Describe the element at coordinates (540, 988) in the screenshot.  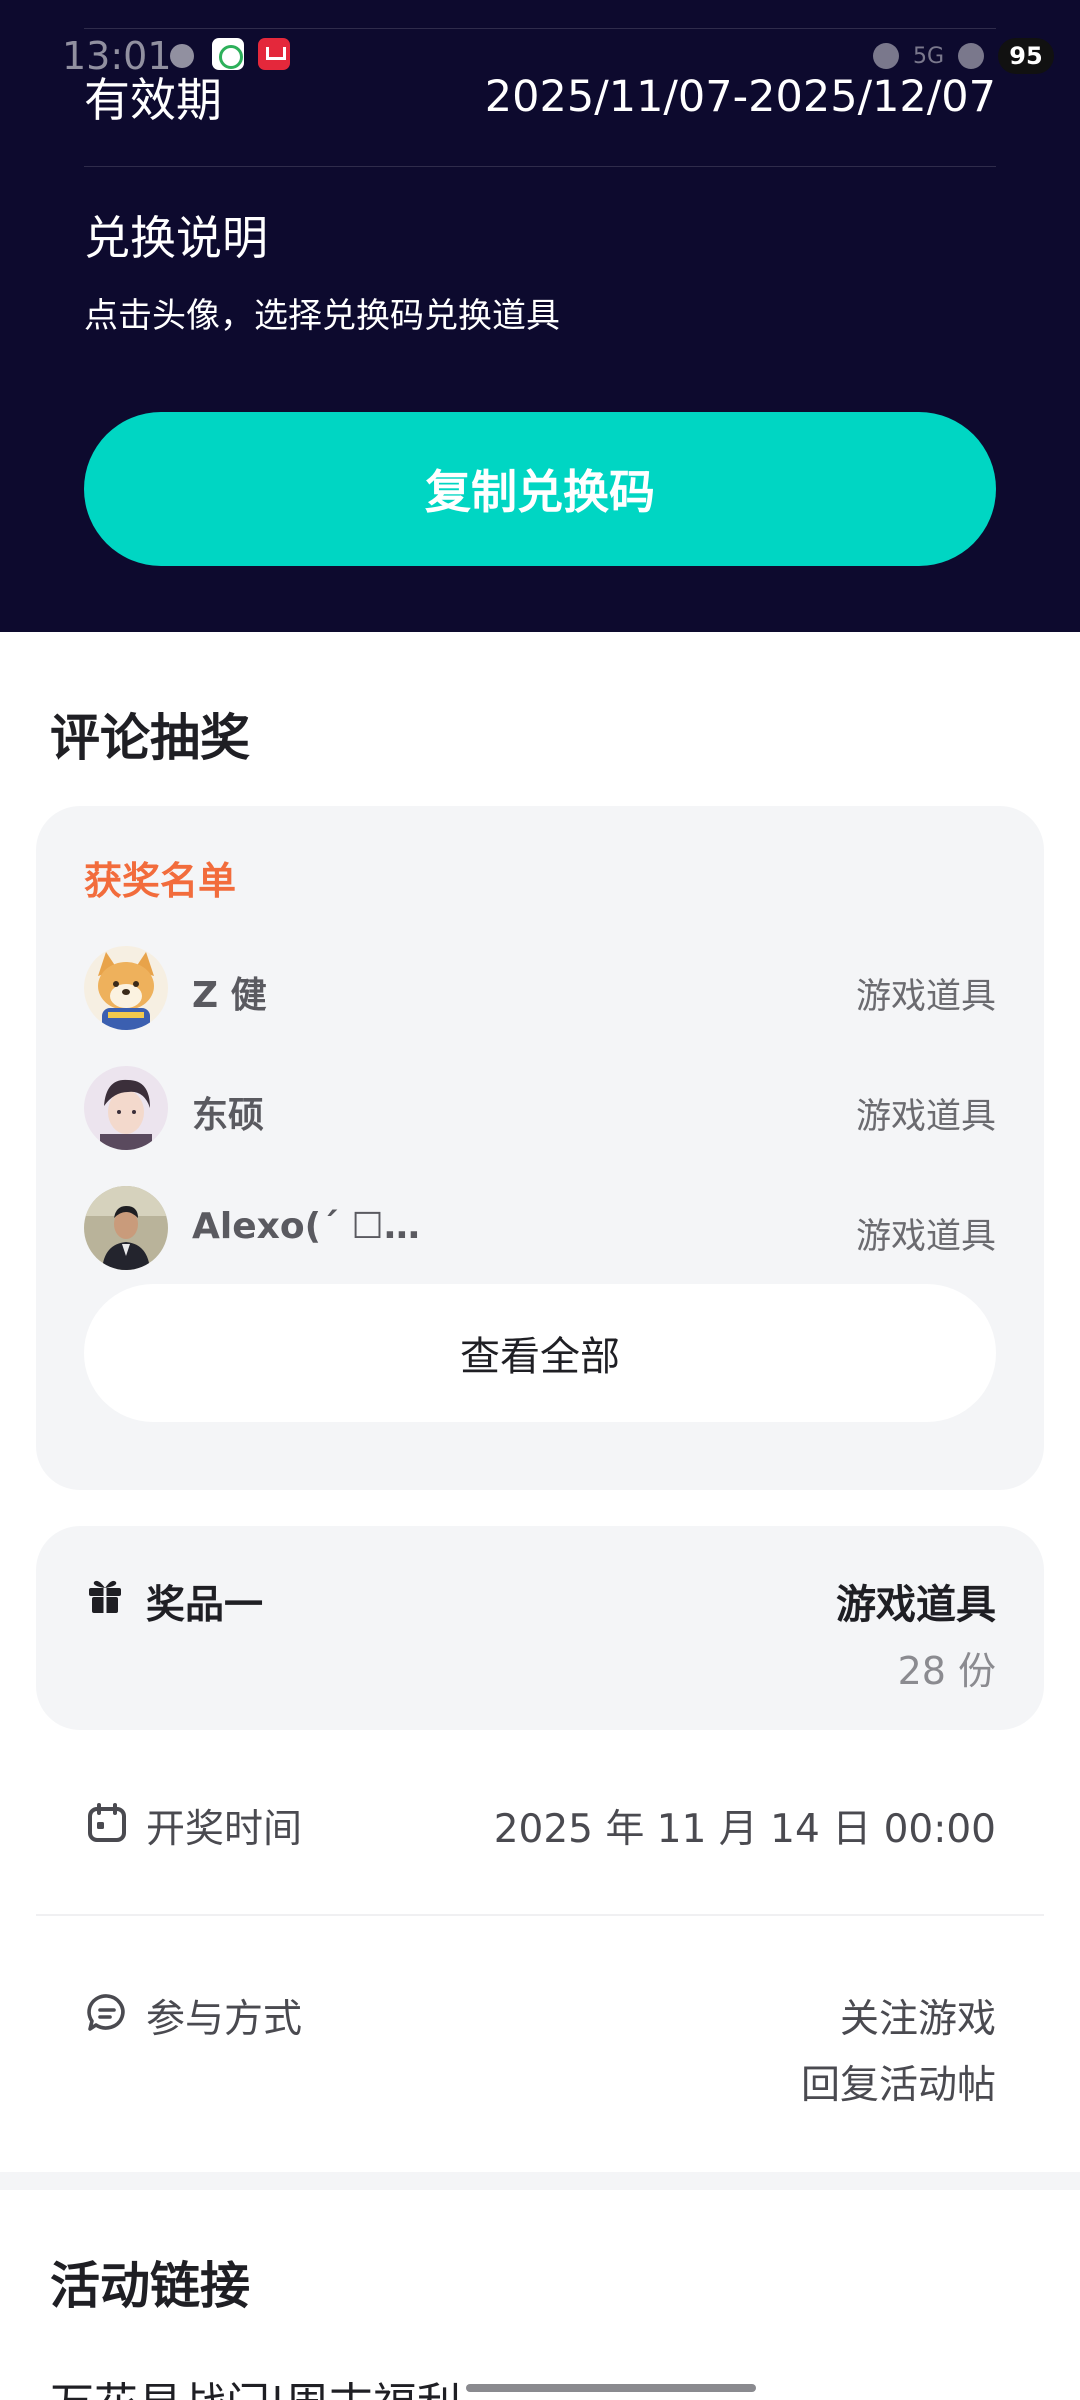
I see `winner-row: Z 健 游戏道具` at that location.